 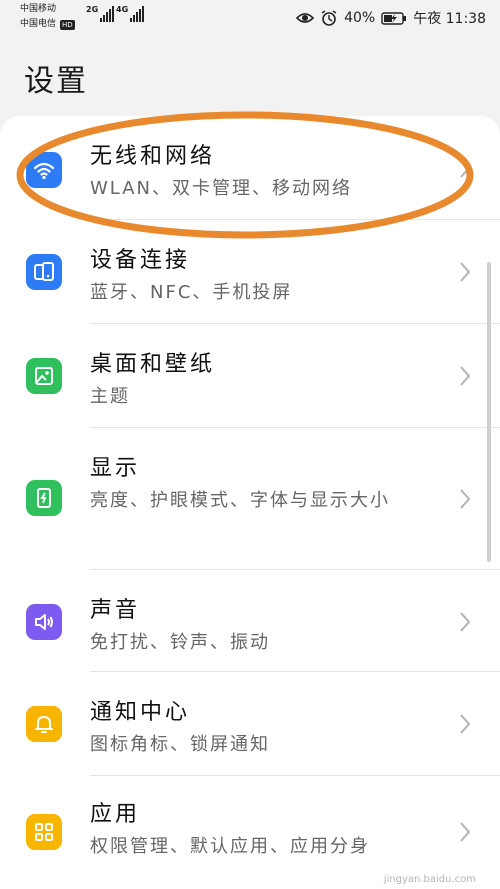 I want to click on battery-percent: 40%, so click(x=360, y=18).